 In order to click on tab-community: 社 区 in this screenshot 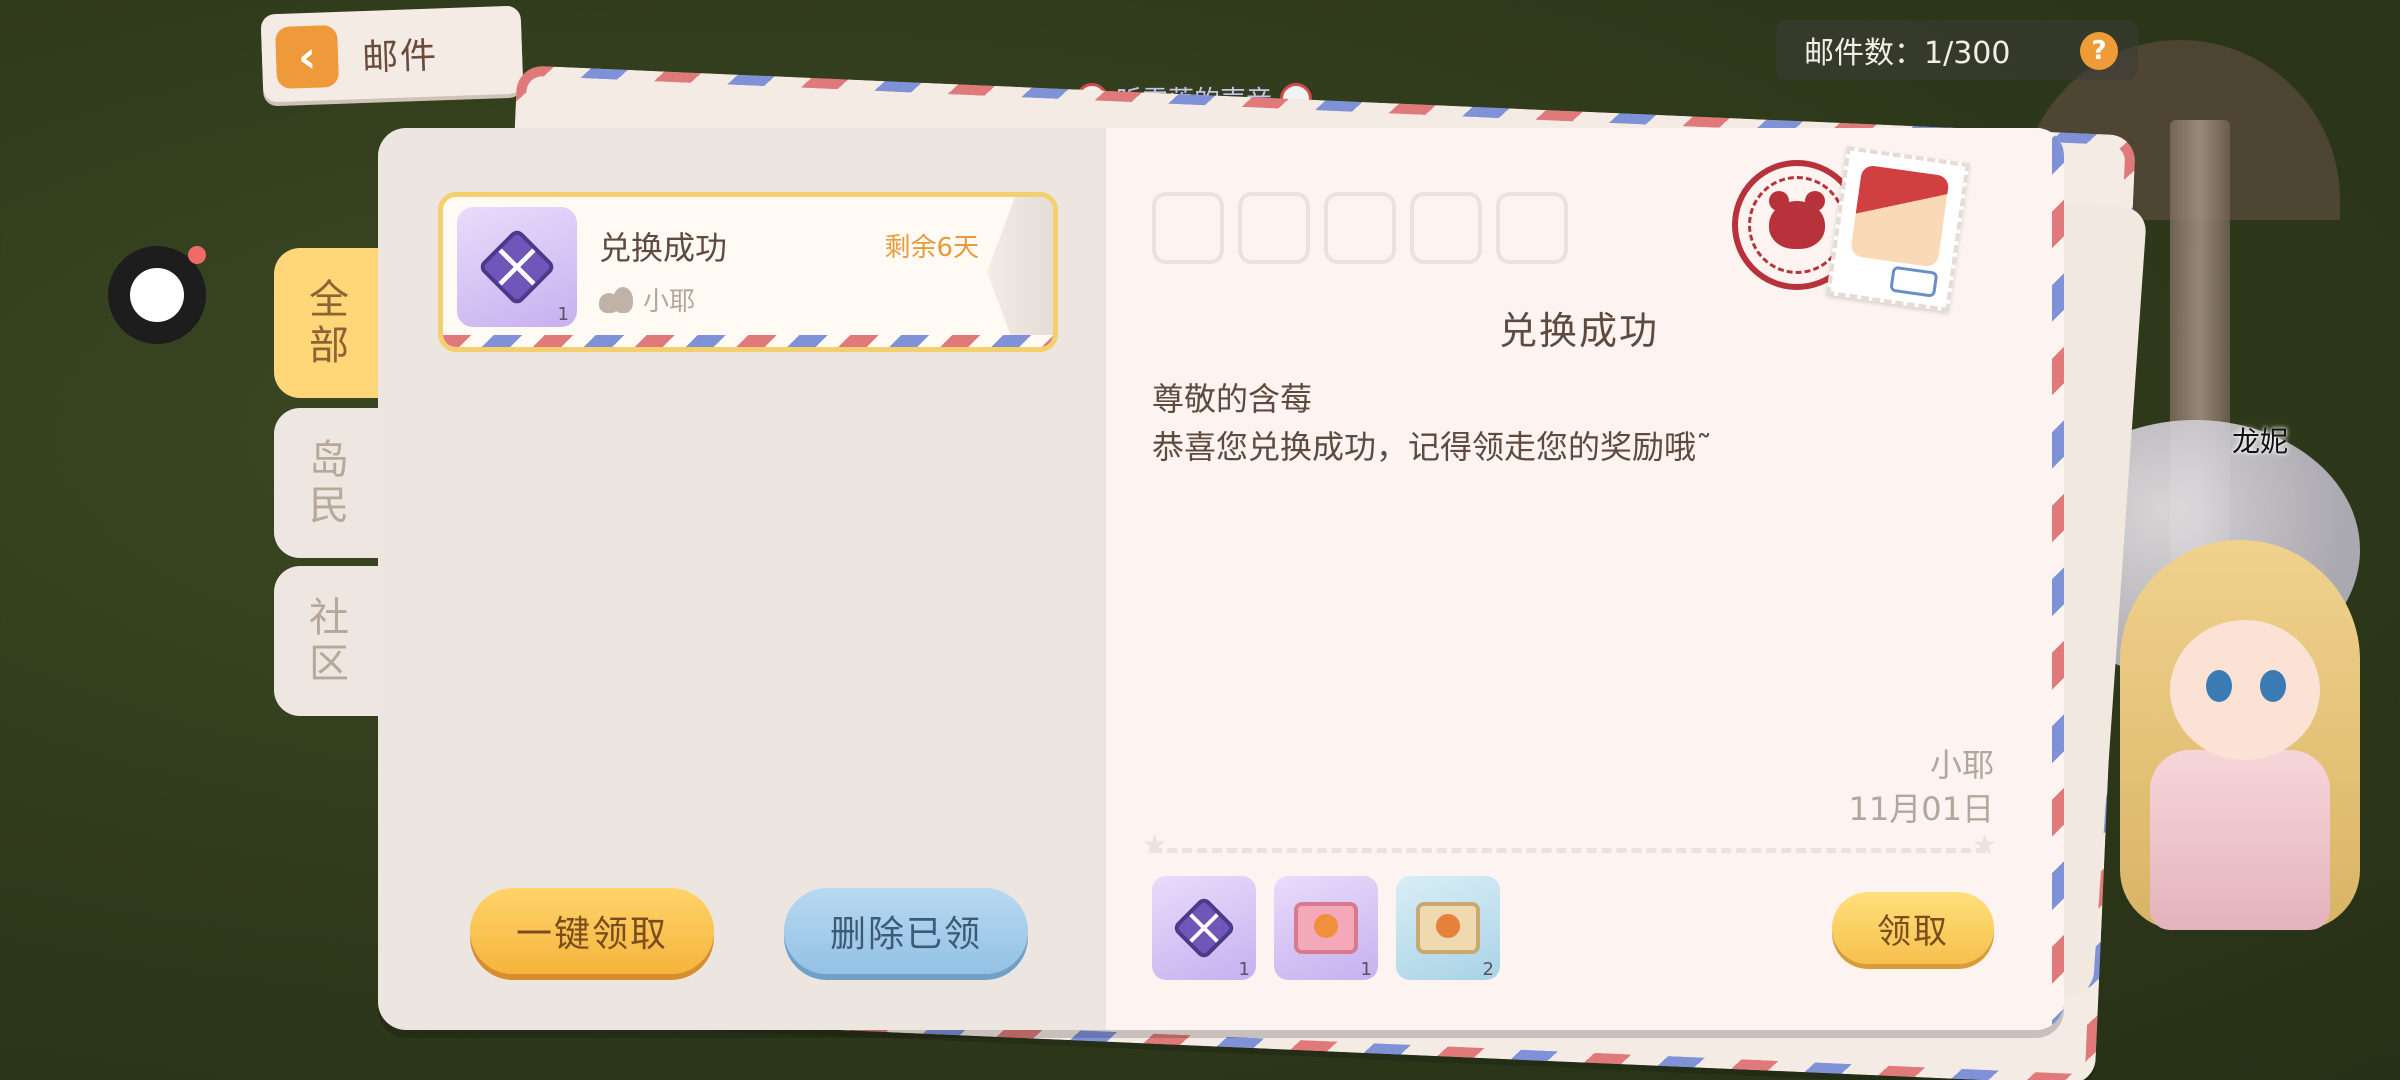, I will do `click(329, 641)`.